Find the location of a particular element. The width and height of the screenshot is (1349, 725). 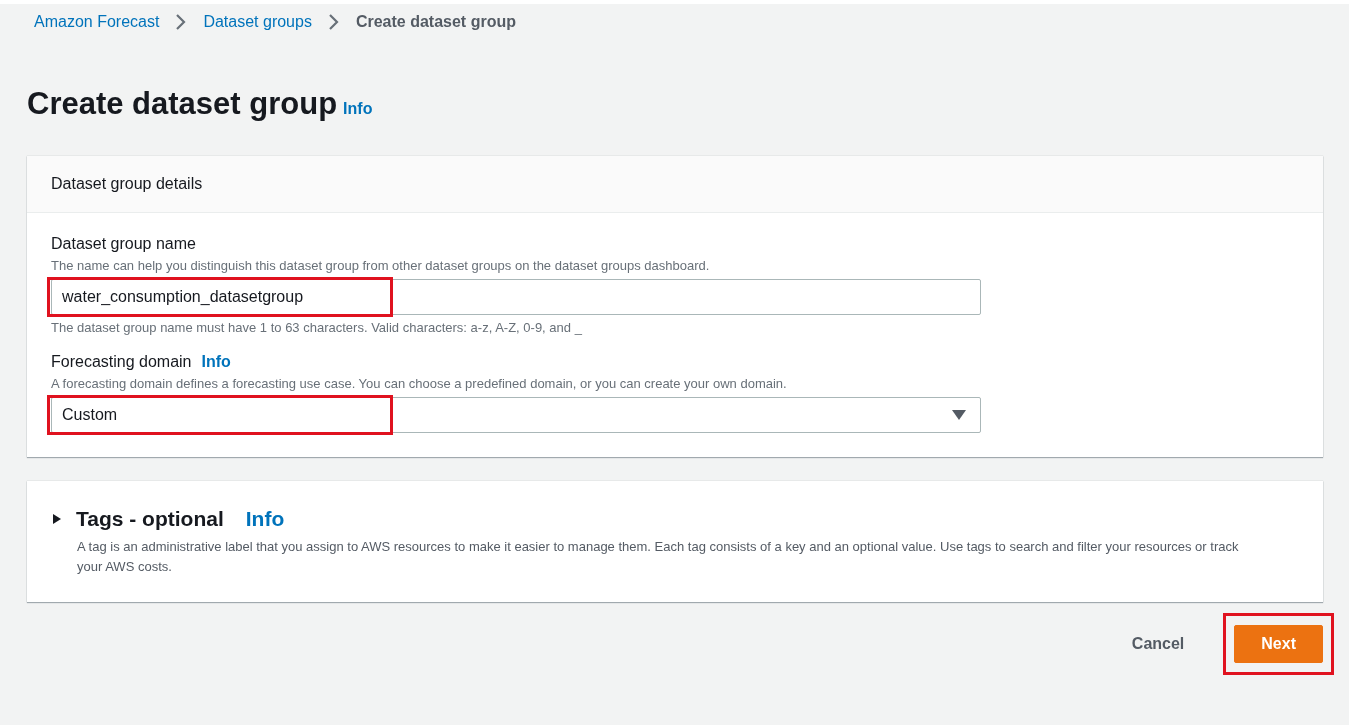

field-description: The name can help you distinguish this dataset group from other dataset groups on the dataset groups dashboard. is located at coordinates (381, 265).